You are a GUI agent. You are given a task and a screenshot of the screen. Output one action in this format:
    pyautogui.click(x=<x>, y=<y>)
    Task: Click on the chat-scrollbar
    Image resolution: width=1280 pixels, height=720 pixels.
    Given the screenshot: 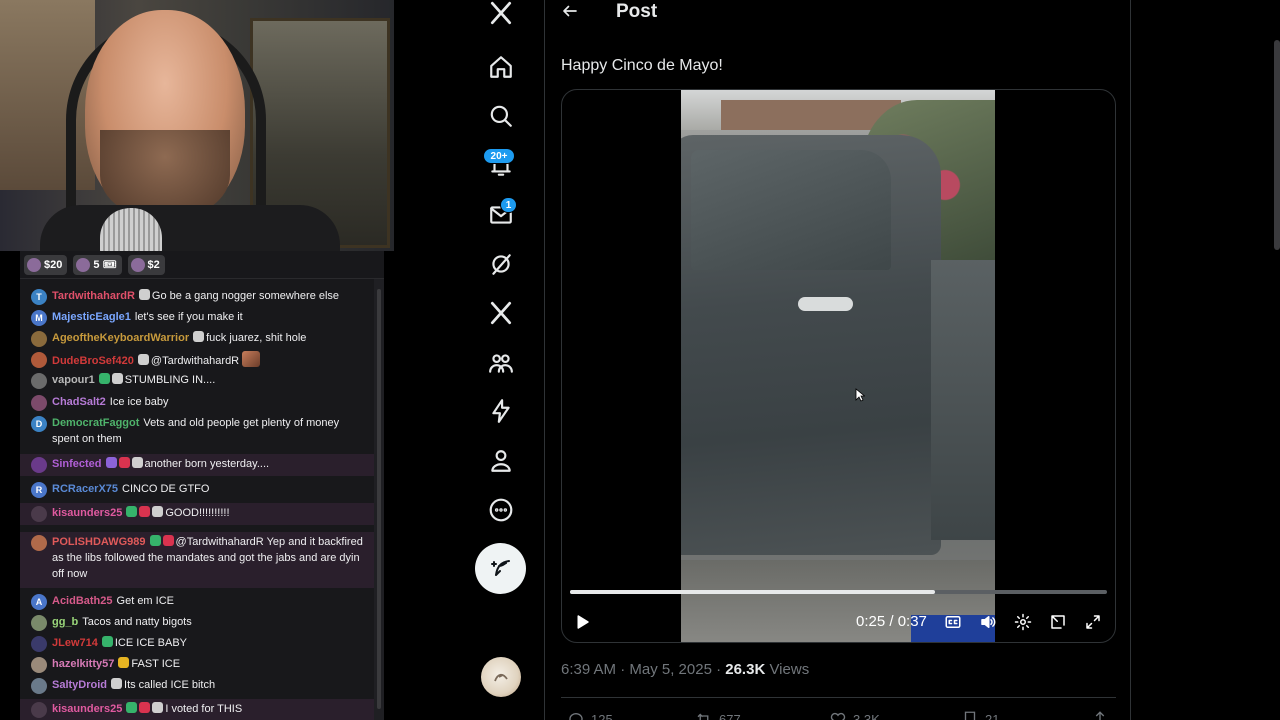 What is the action you would take?
    pyautogui.click(x=379, y=499)
    